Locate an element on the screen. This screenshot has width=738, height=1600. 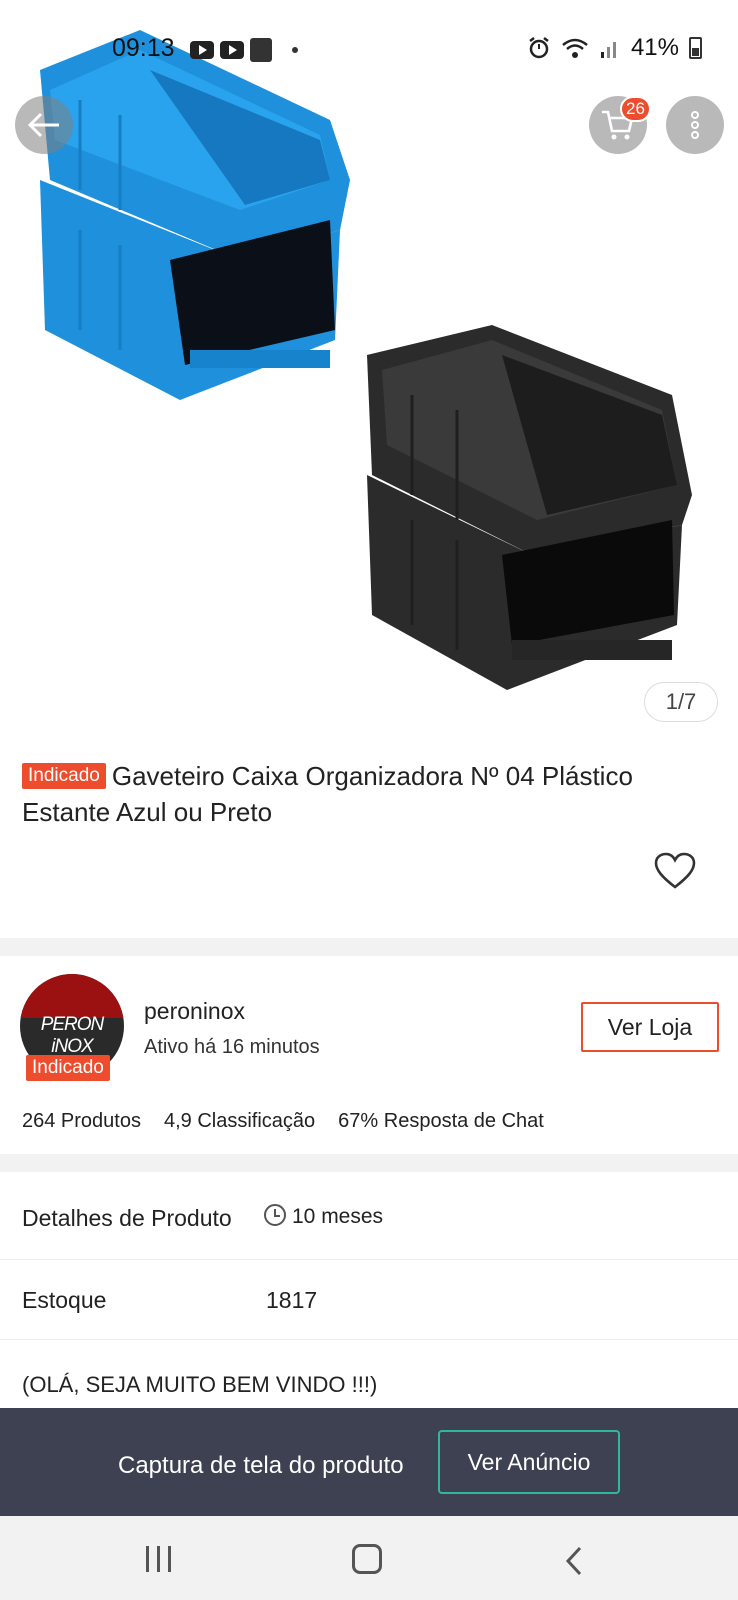
listing-age: 10 meses is located at coordinates (338, 1216).